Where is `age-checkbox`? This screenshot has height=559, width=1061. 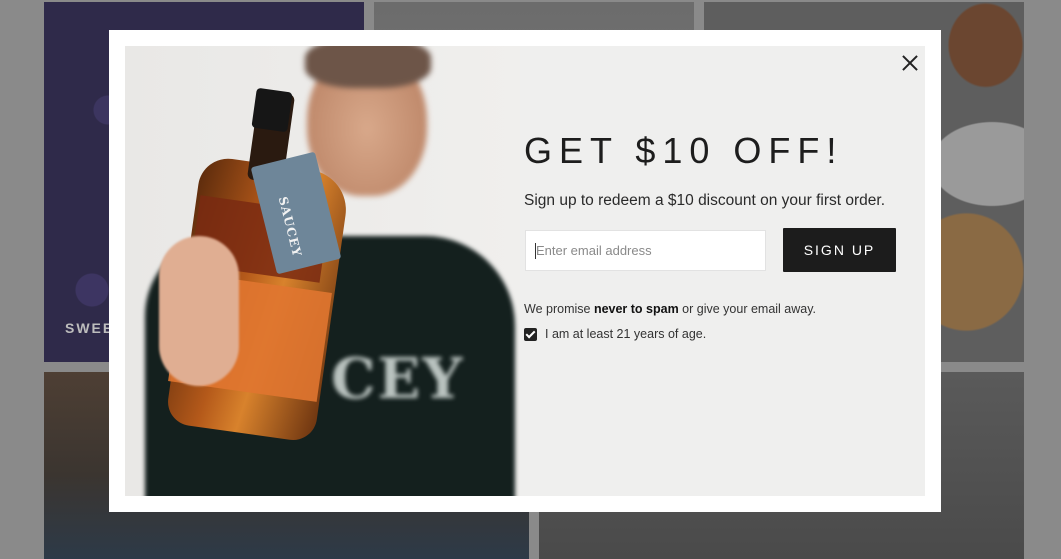 age-checkbox is located at coordinates (530, 334).